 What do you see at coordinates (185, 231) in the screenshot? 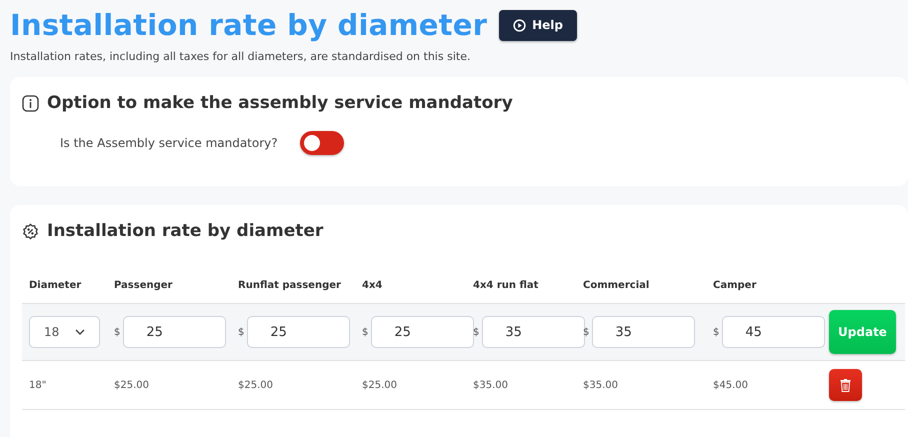
I see `card-title: Installation rate by diameter` at bounding box center [185, 231].